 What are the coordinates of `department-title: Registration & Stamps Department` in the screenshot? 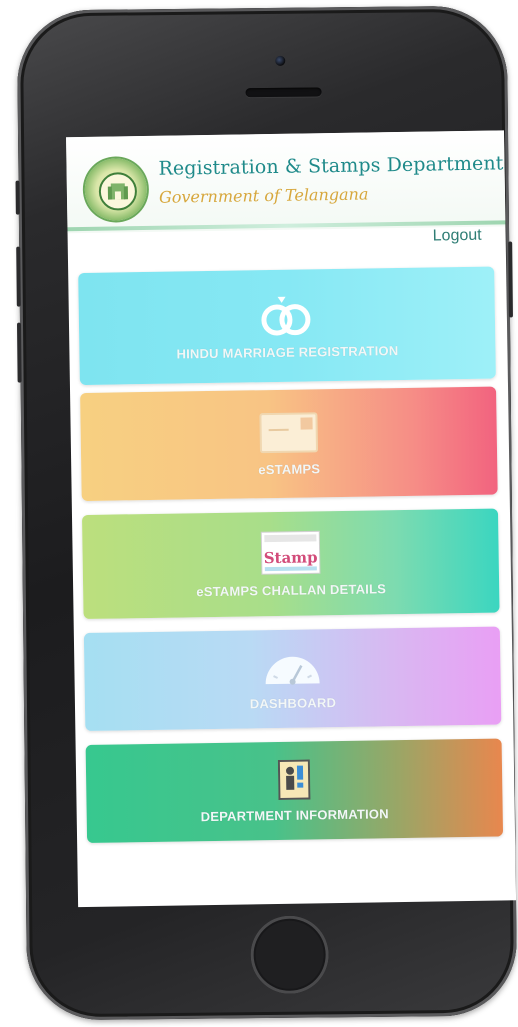 It's located at (331, 166).